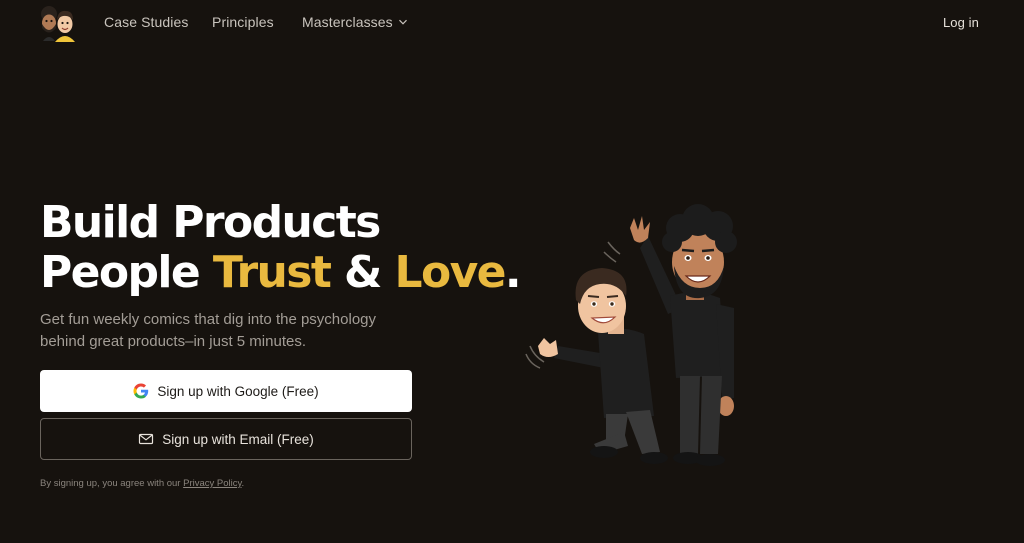 The width and height of the screenshot is (1024, 543). What do you see at coordinates (347, 22) in the screenshot?
I see `nav-masterclasses-label: Masterclasses` at bounding box center [347, 22].